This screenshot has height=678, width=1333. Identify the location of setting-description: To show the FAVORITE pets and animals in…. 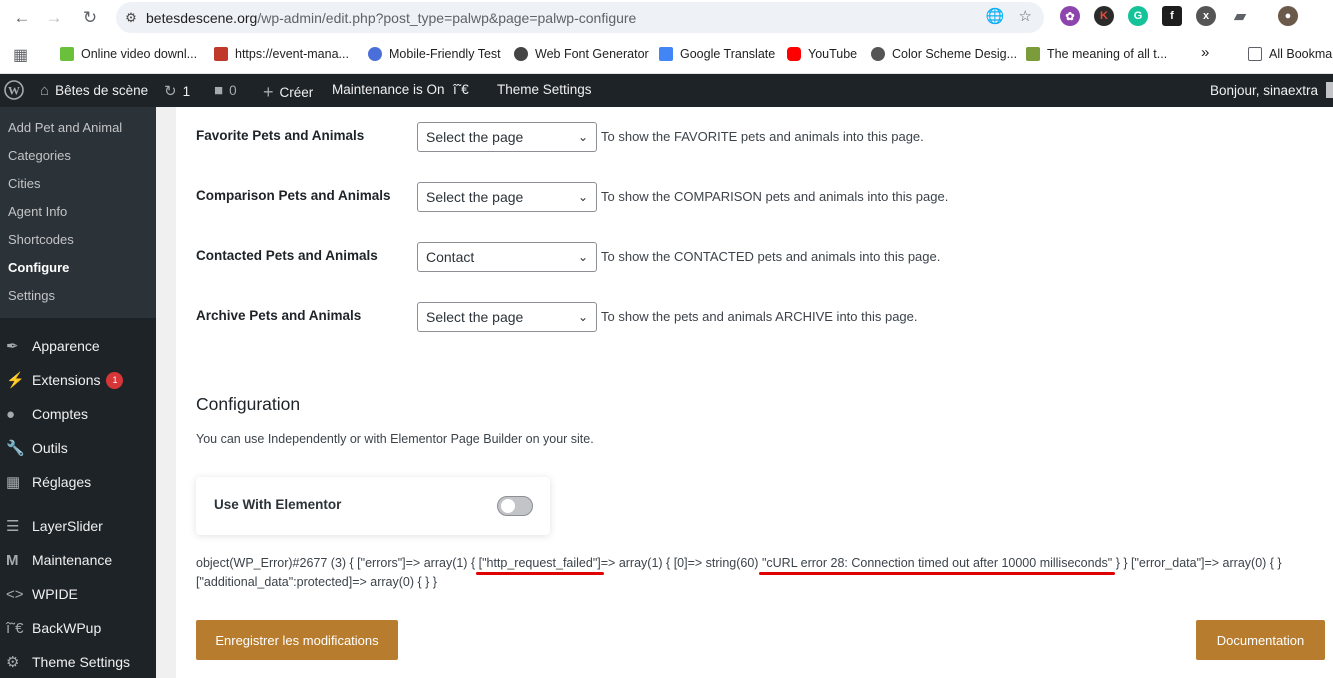
(762, 136).